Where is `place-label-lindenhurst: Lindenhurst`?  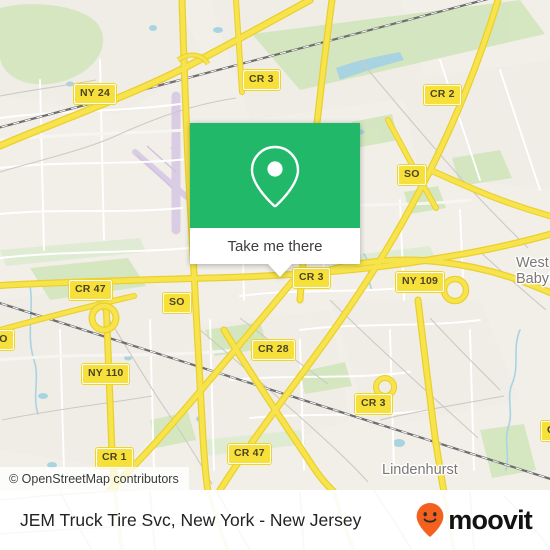 place-label-lindenhurst: Lindenhurst is located at coordinates (420, 470).